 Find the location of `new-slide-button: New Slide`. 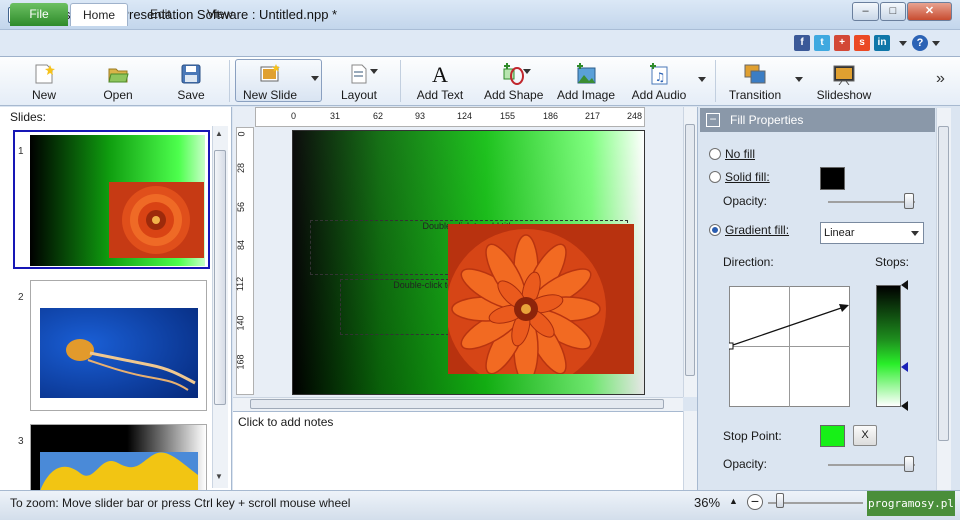

new-slide-button: New Slide is located at coordinates (270, 81).